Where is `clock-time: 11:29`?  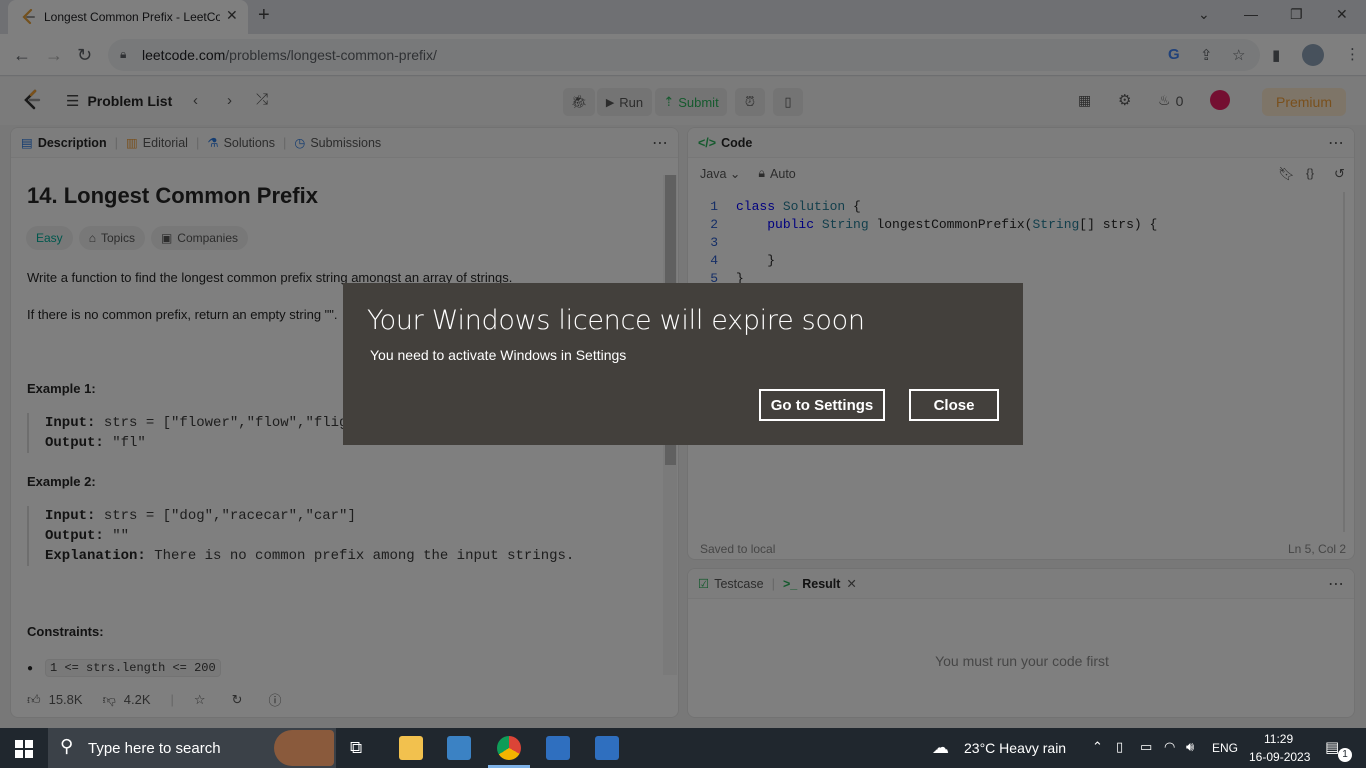 clock-time: 11:29 is located at coordinates (1278, 739).